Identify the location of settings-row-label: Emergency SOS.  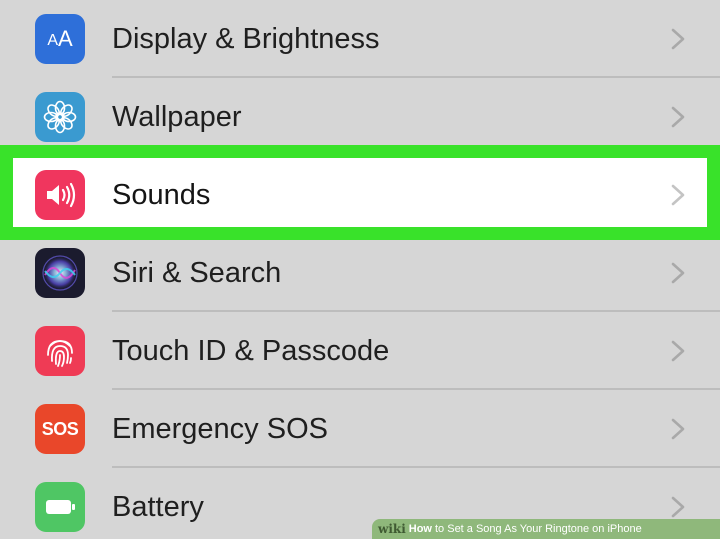
(220, 429).